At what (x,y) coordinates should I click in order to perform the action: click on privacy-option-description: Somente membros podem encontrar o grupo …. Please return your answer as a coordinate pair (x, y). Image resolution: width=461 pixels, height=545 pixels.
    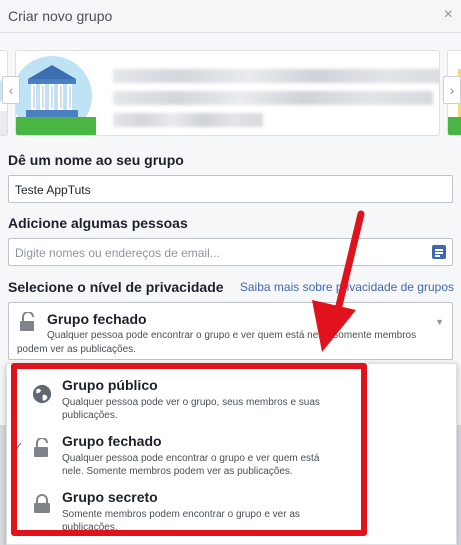
    Looking at the image, I should click on (181, 521).